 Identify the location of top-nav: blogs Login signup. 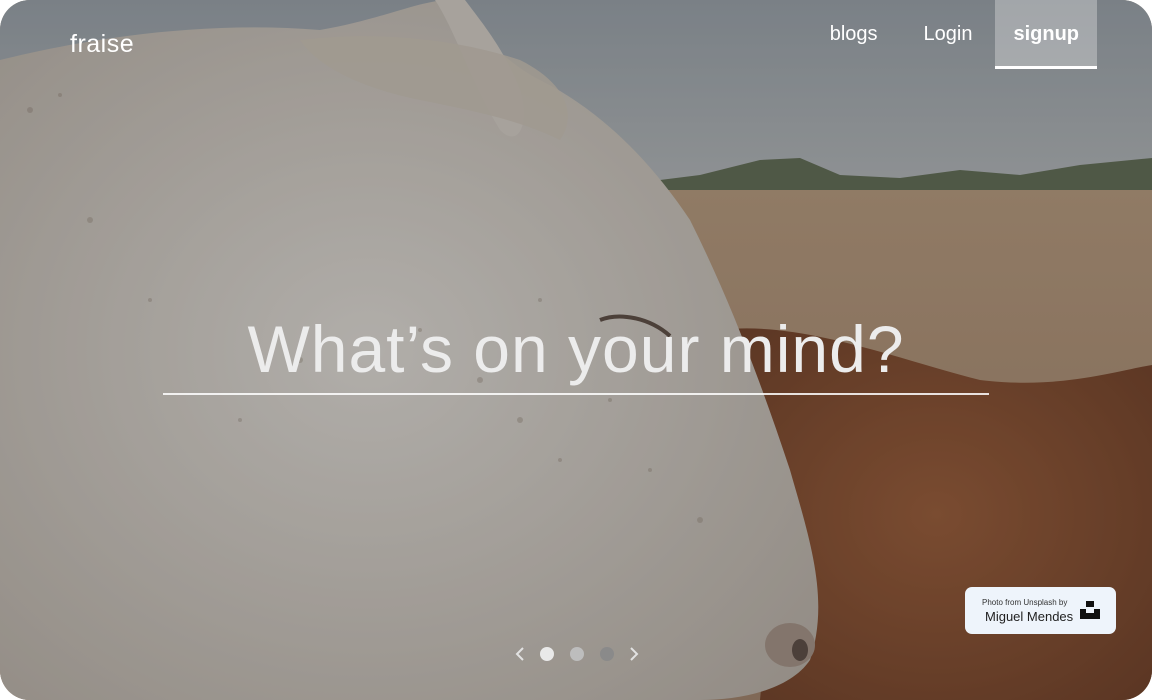
(952, 34).